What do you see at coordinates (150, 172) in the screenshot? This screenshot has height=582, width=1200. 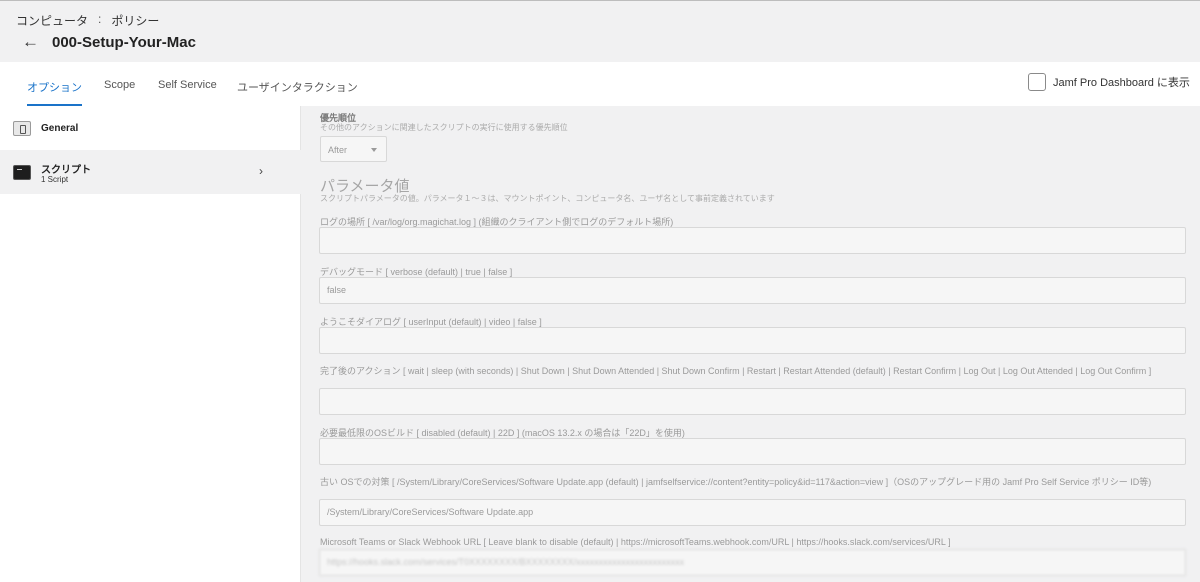 I see `sidebar-item-scripts: スクリプト 1 Script ›` at bounding box center [150, 172].